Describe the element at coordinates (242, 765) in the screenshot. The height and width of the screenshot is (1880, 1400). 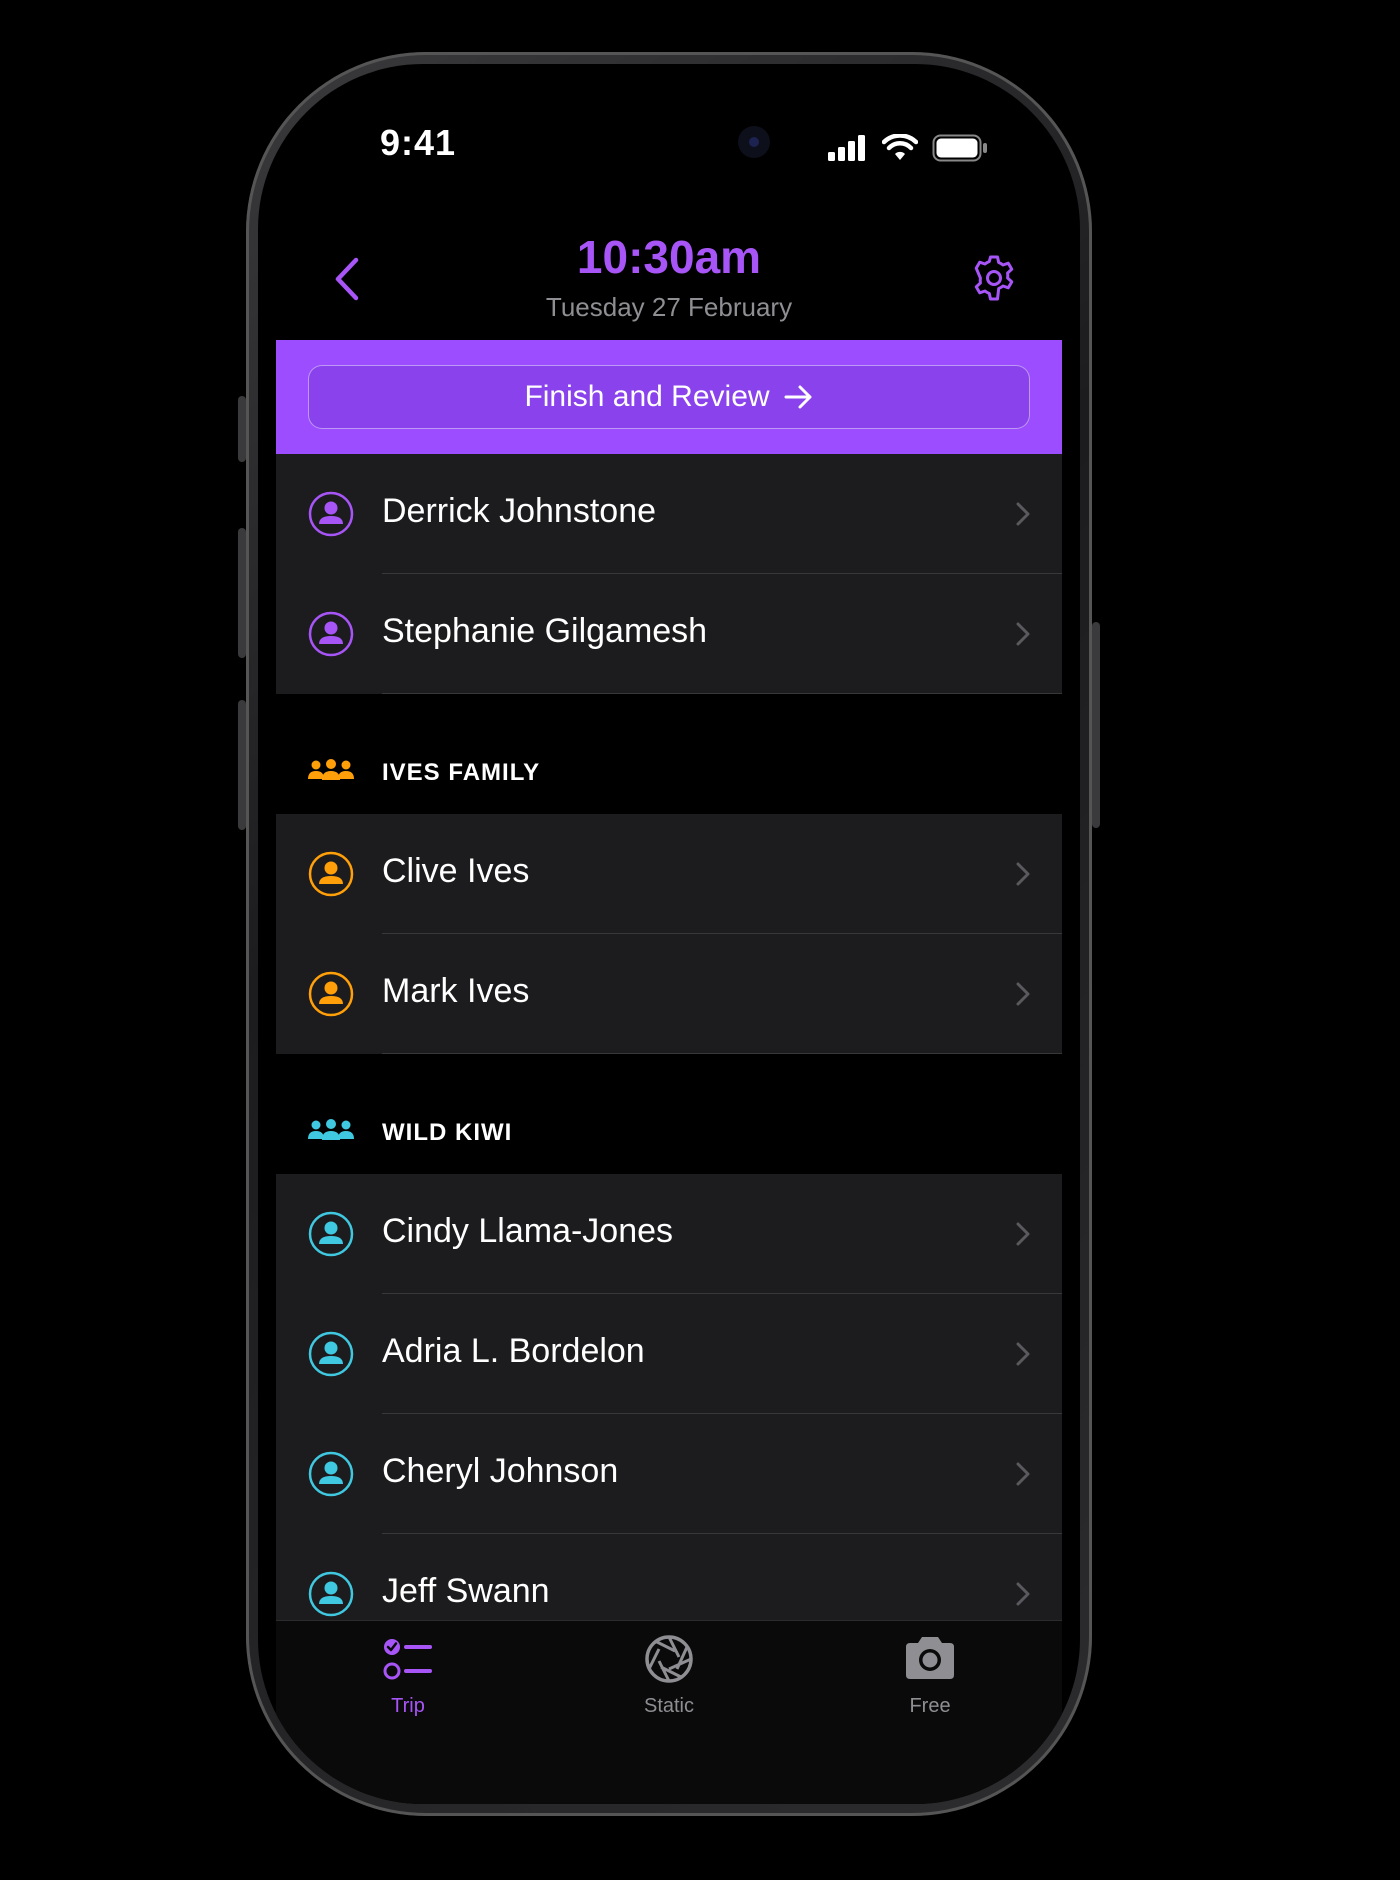
I see `side-button-volume-down` at that location.